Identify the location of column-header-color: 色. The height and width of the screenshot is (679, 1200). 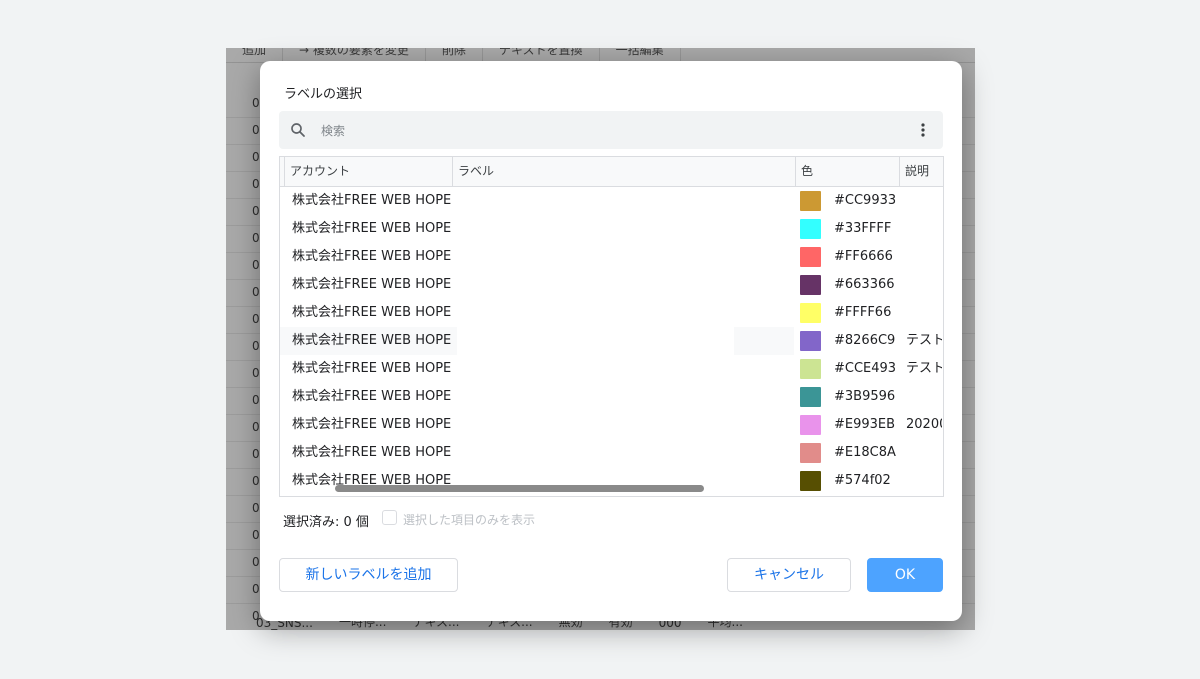
(847, 171).